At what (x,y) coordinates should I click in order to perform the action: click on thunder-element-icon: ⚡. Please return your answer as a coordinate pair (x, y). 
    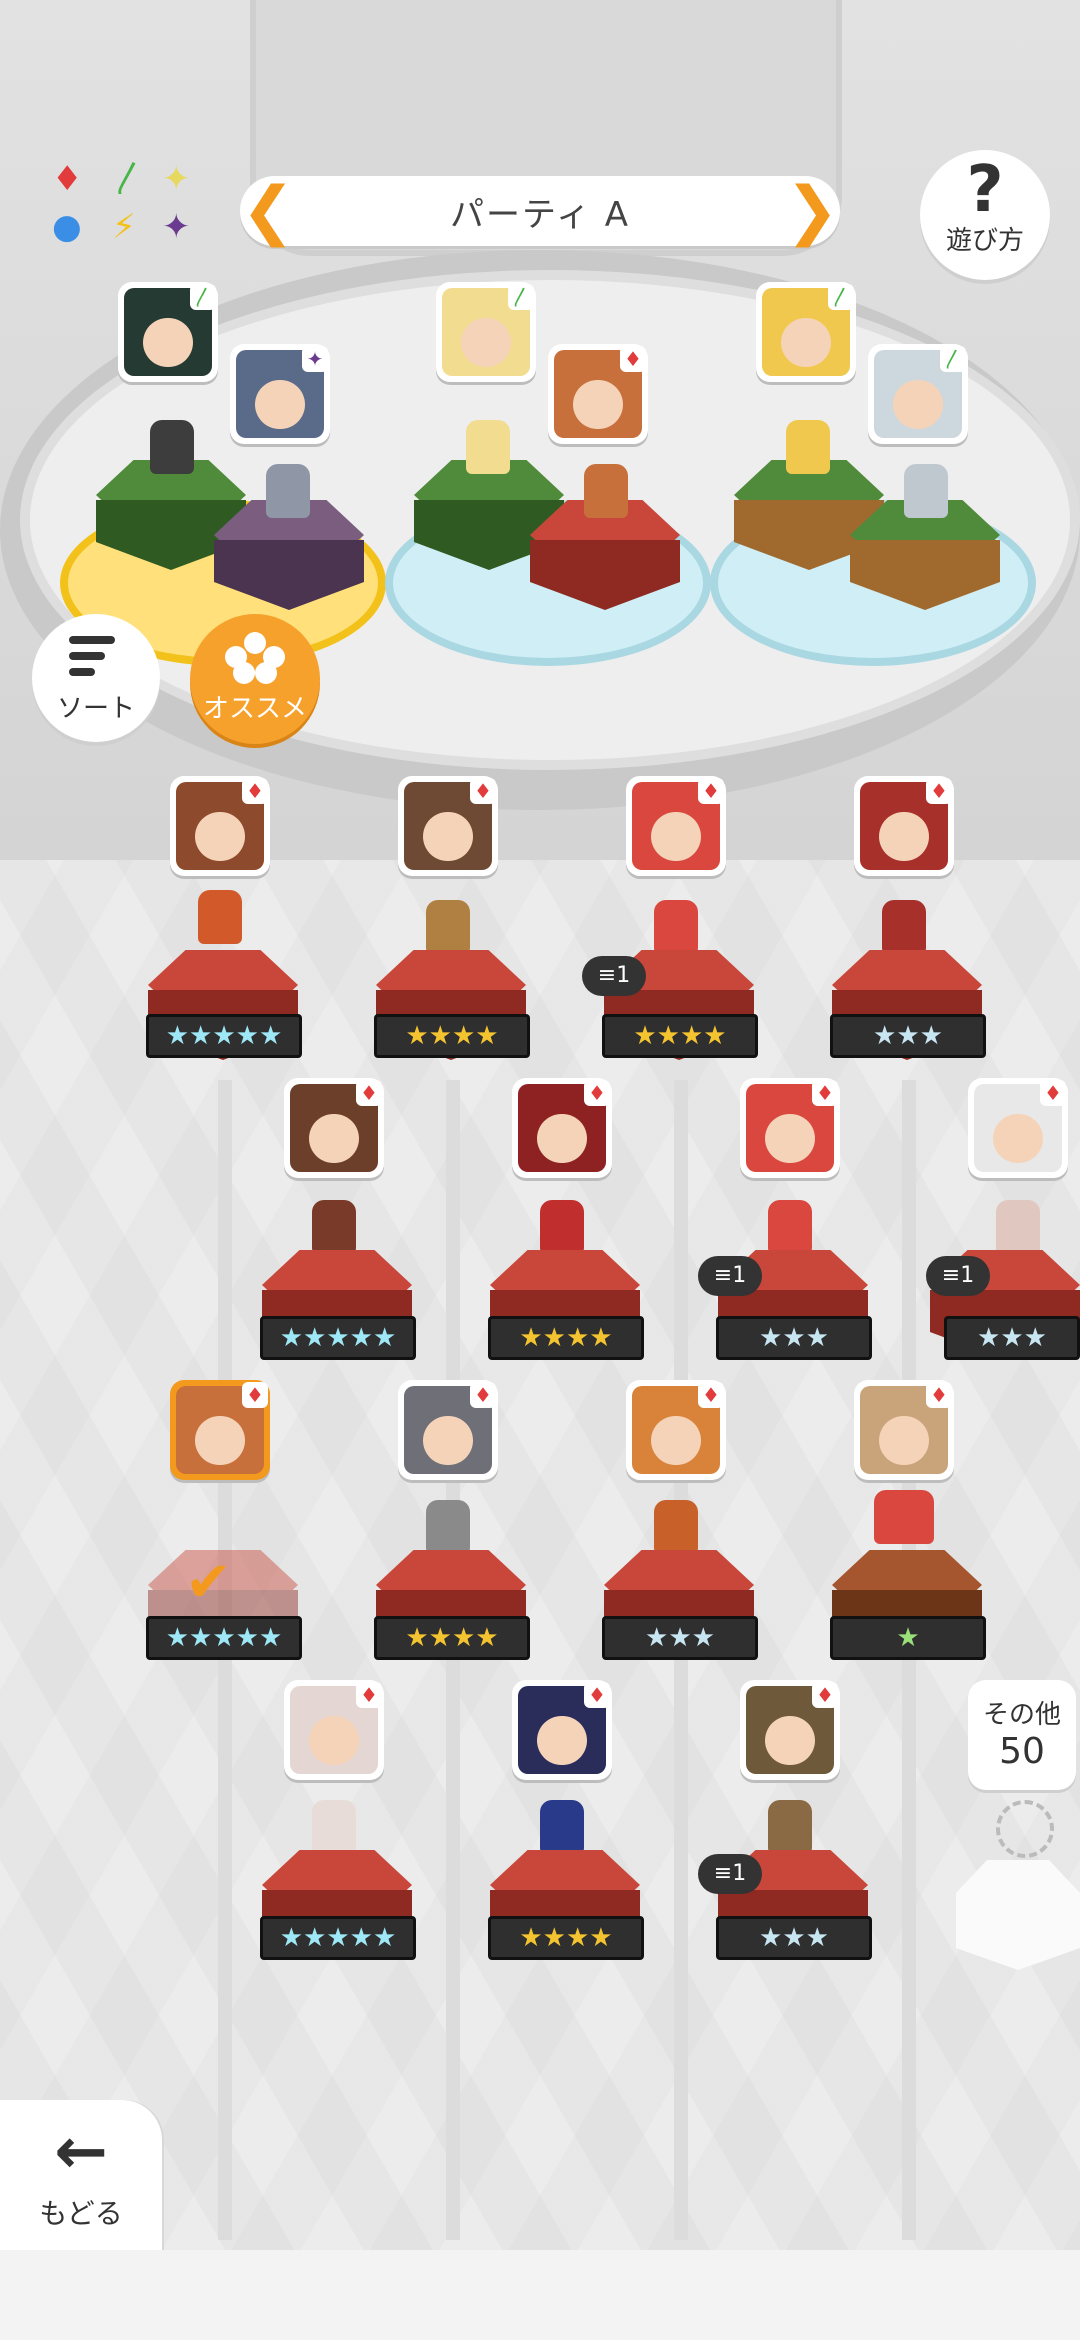
    Looking at the image, I should click on (124, 227).